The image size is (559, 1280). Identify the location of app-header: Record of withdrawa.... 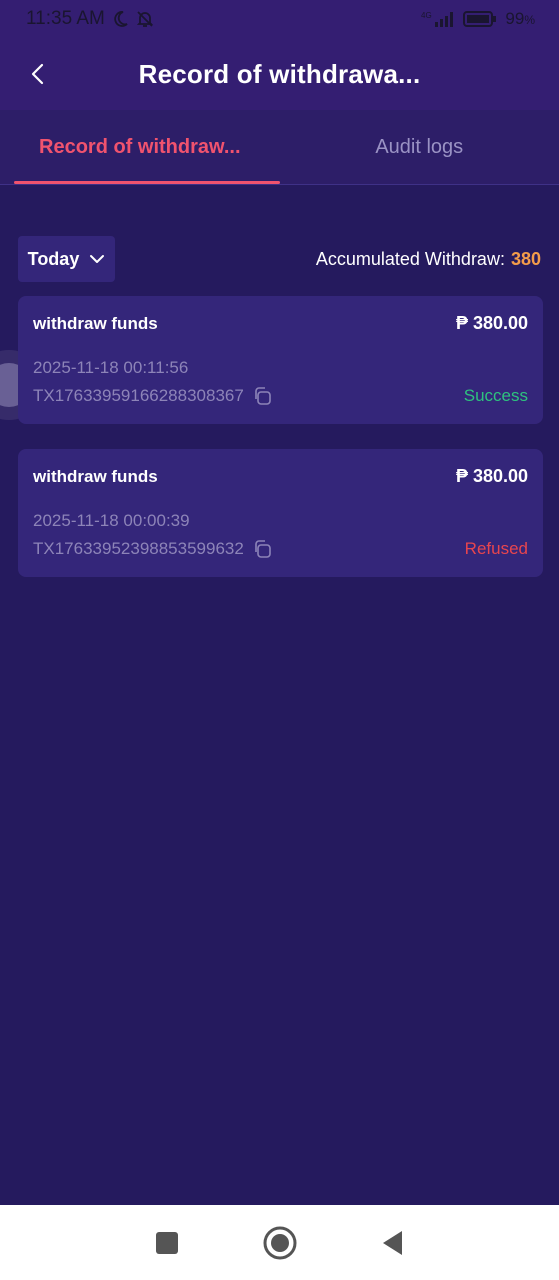
(279, 74).